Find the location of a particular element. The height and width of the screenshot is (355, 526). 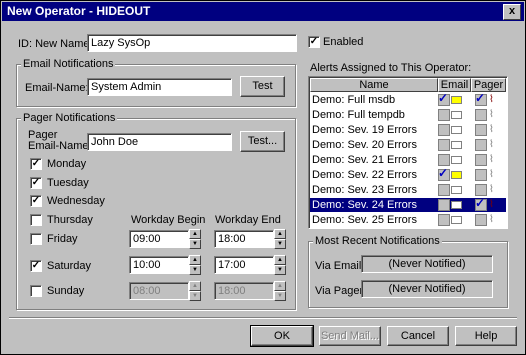

tuesday-checkbox: ✓ is located at coordinates (36, 183).